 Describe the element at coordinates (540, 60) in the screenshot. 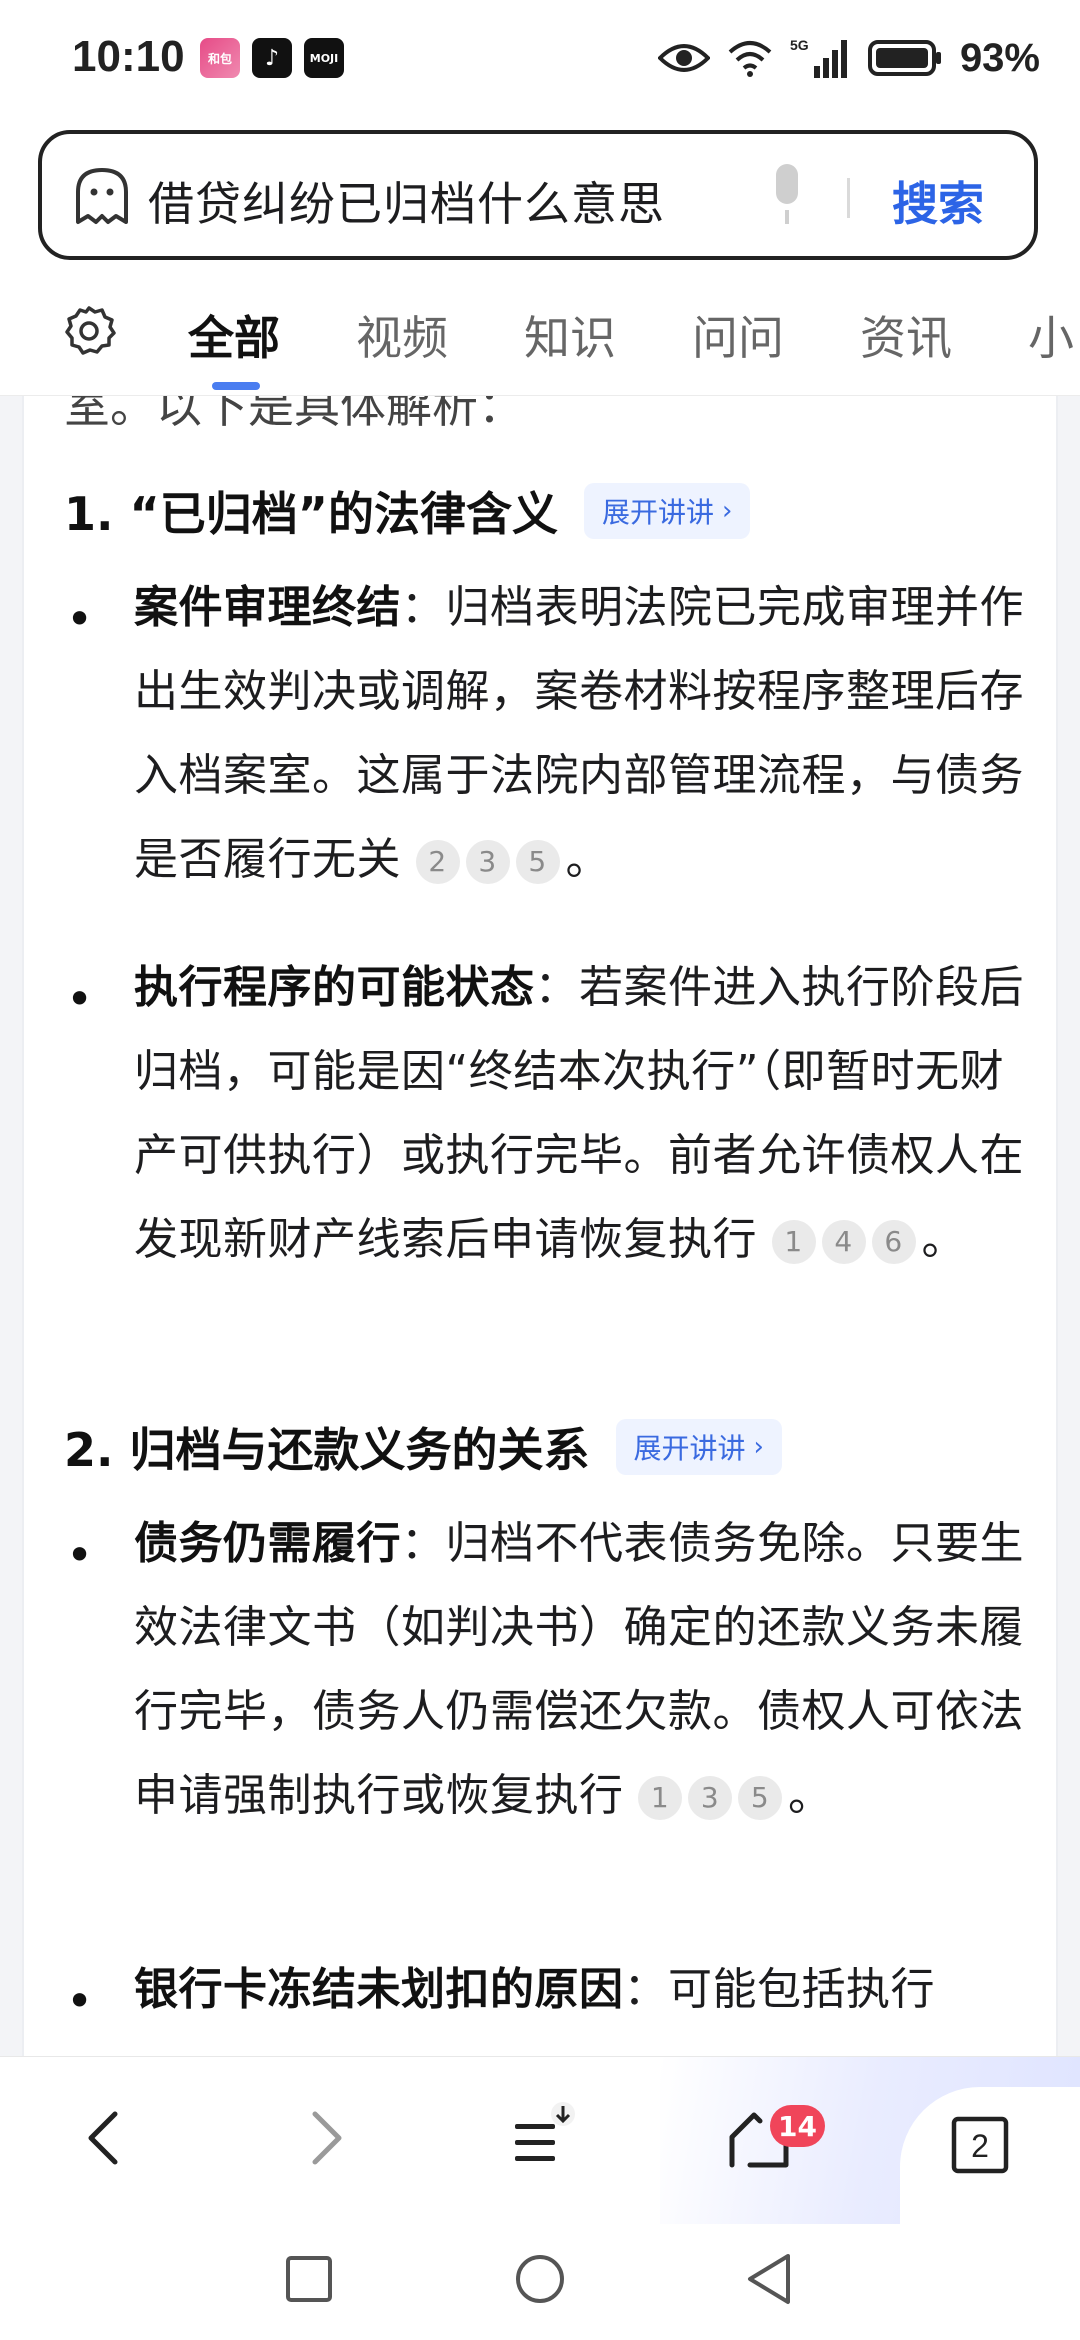

I see `status-bar: 10:10 和包 ♪ MOJI 5G 93%` at that location.